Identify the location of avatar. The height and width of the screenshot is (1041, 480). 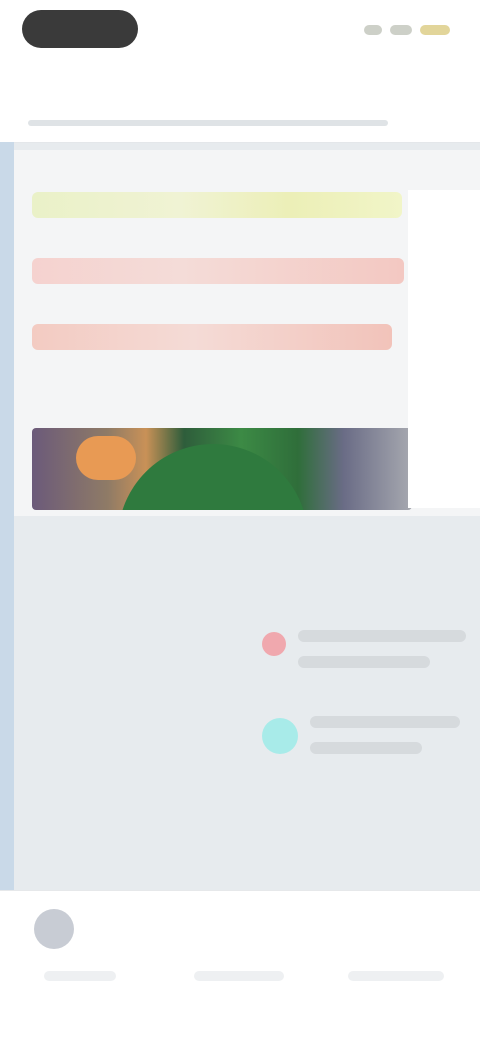
(54, 929).